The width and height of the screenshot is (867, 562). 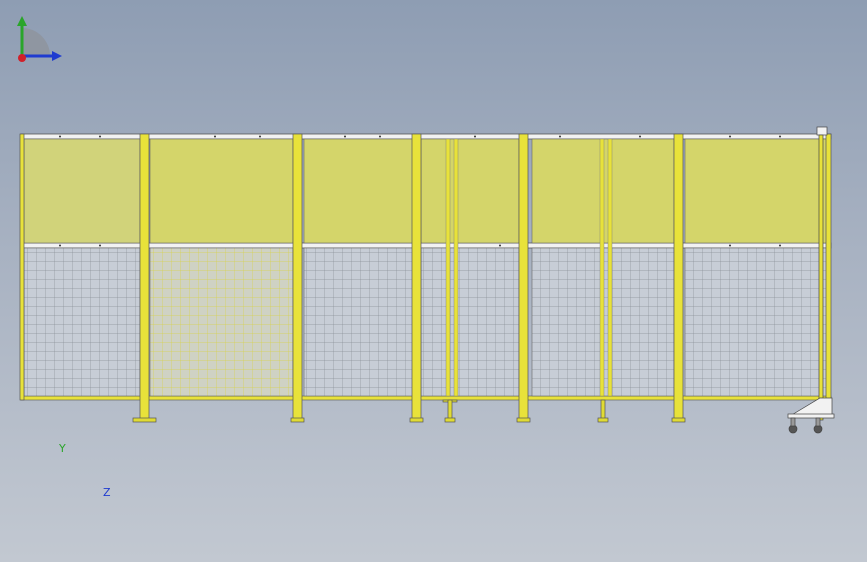 I want to click on triad-y-label: Y, so click(x=62, y=448).